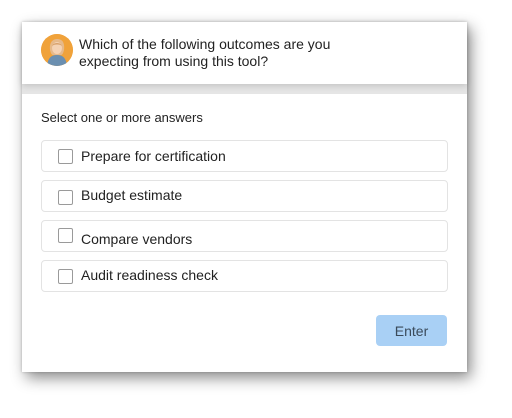 This screenshot has width=512, height=418. I want to click on option-compare-vendors: Compare vendors, so click(244, 236).